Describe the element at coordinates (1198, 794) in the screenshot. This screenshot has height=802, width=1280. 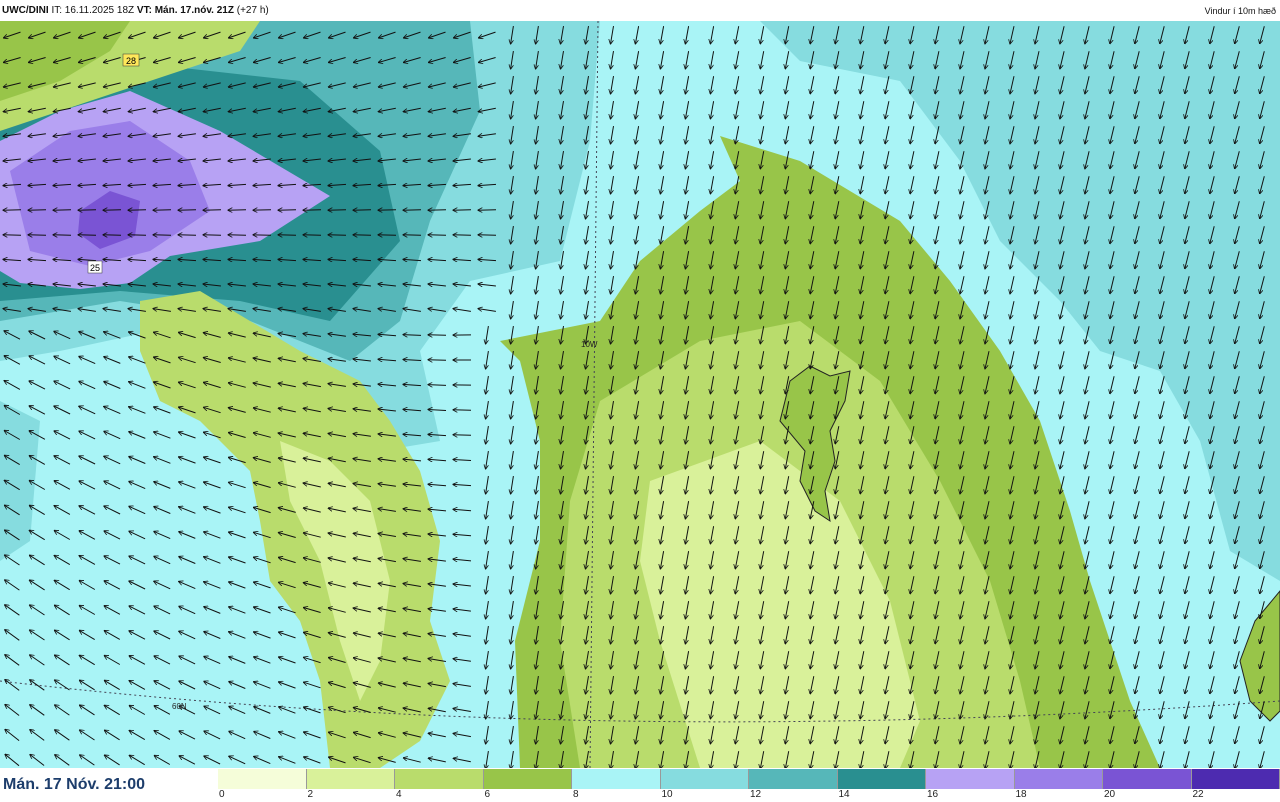
I see `legend-tick-label: 22` at that location.